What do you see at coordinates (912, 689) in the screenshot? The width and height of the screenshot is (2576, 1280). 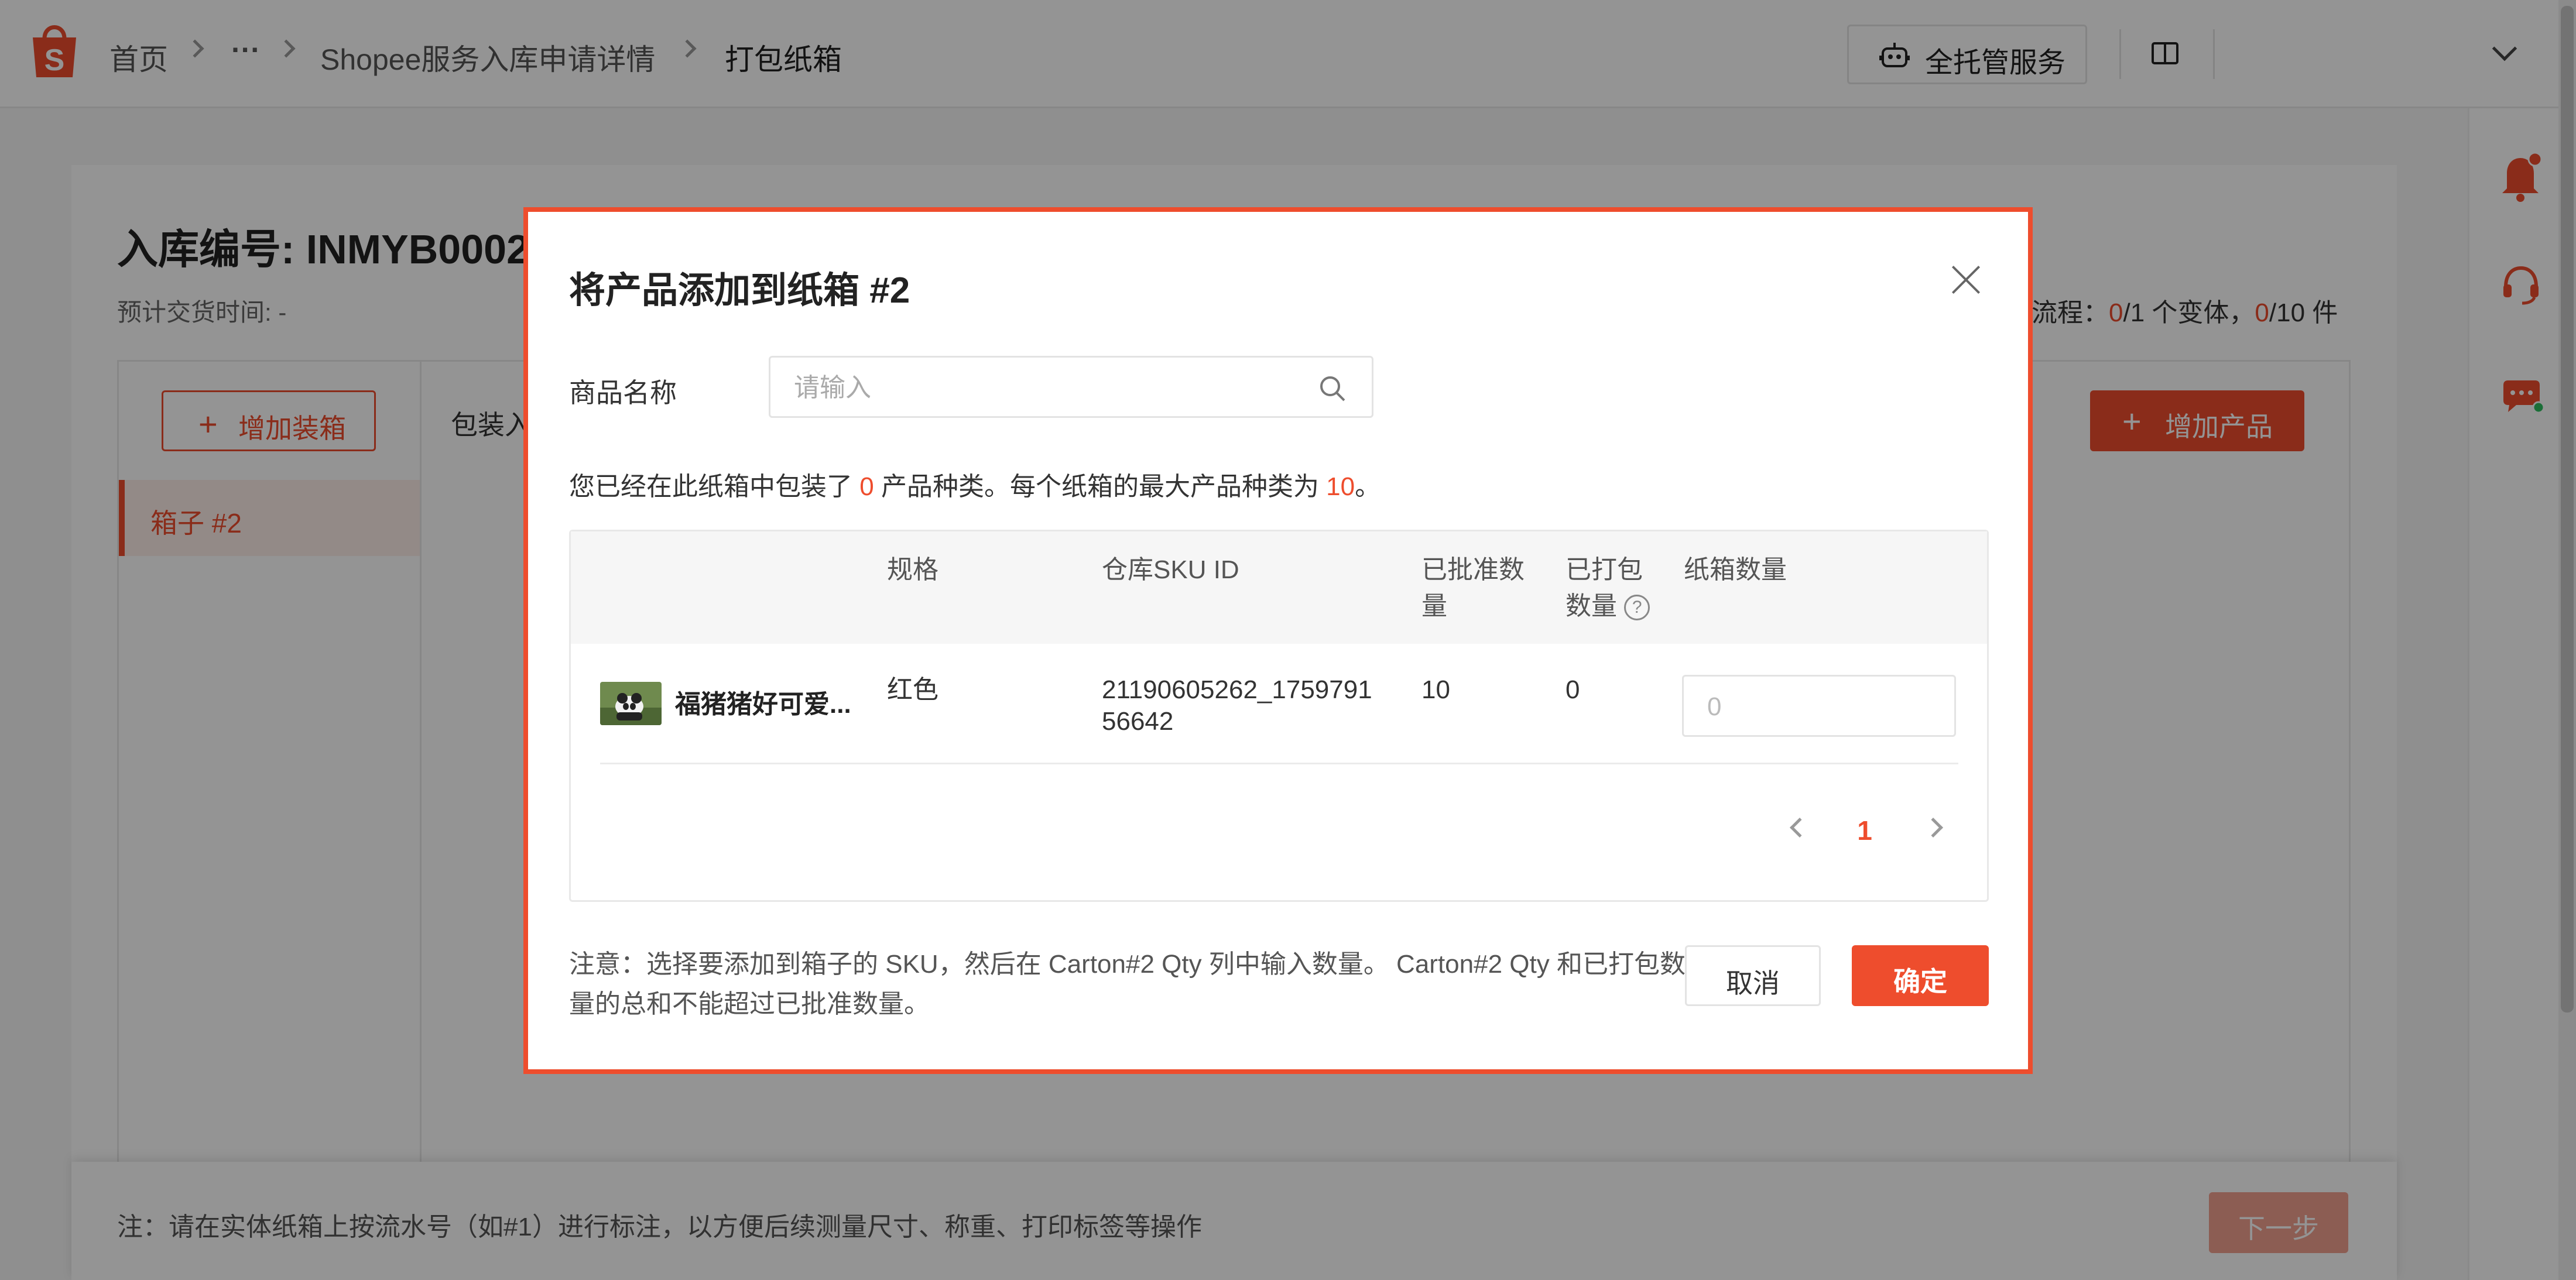 I see `product-spec: 红色` at bounding box center [912, 689].